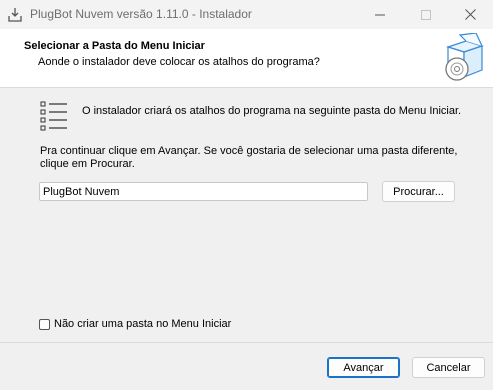  Describe the element at coordinates (448, 367) in the screenshot. I see `cancel-button: Cancelar` at that location.